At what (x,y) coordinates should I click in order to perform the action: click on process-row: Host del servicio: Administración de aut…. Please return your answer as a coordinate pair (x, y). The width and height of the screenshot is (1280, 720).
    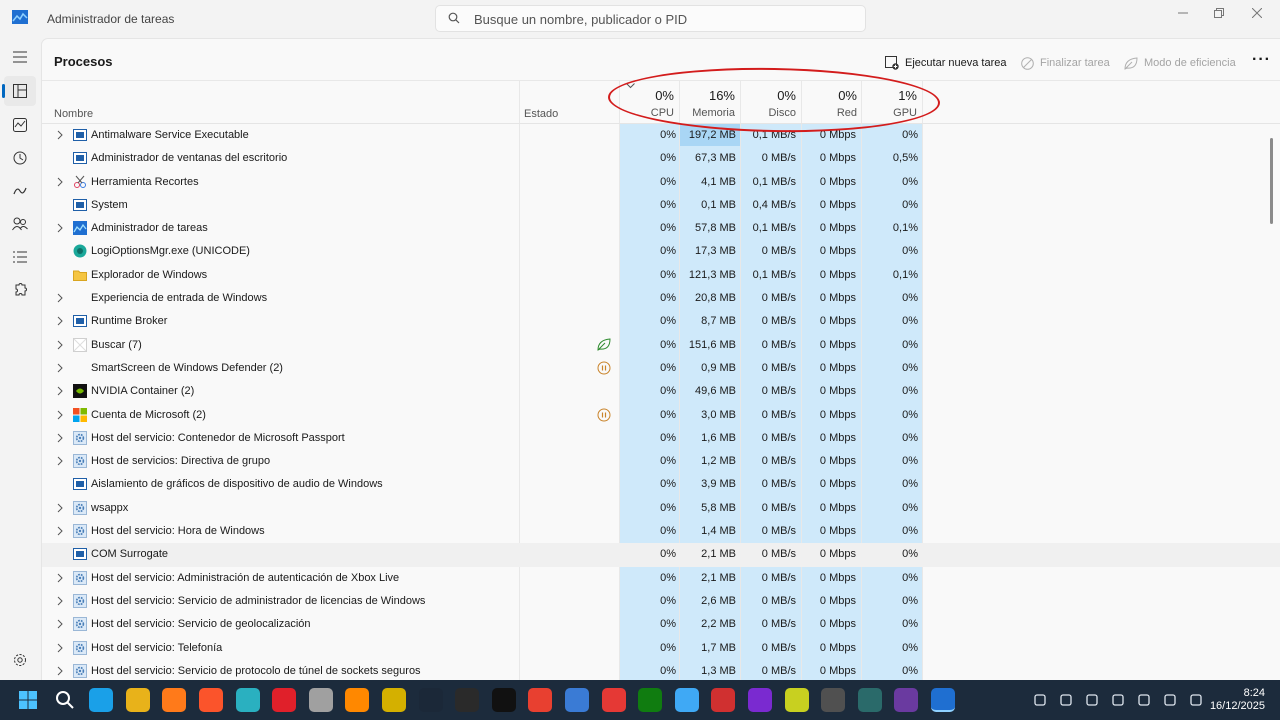
    Looking at the image, I should click on (661, 578).